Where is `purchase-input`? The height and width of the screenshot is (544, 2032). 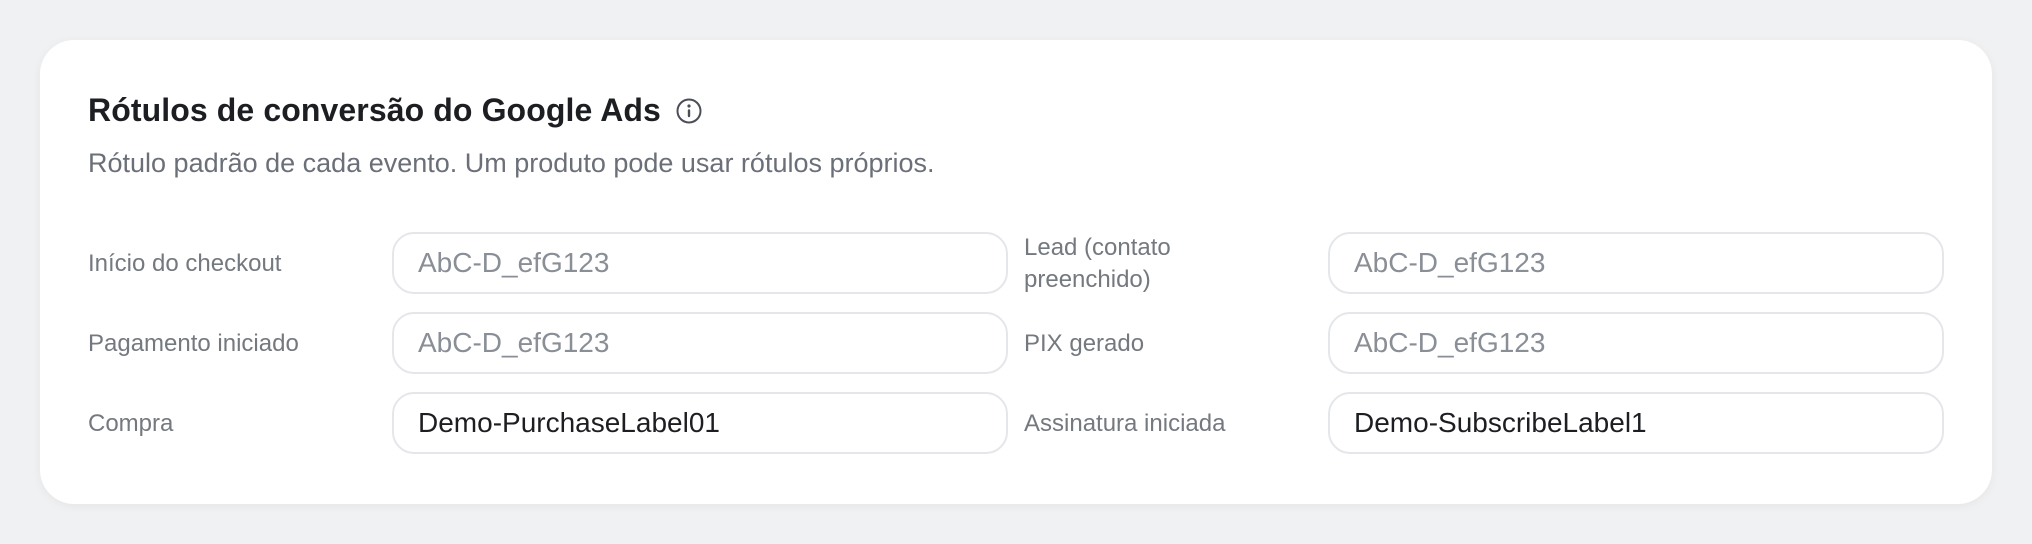
purchase-input is located at coordinates (700, 423).